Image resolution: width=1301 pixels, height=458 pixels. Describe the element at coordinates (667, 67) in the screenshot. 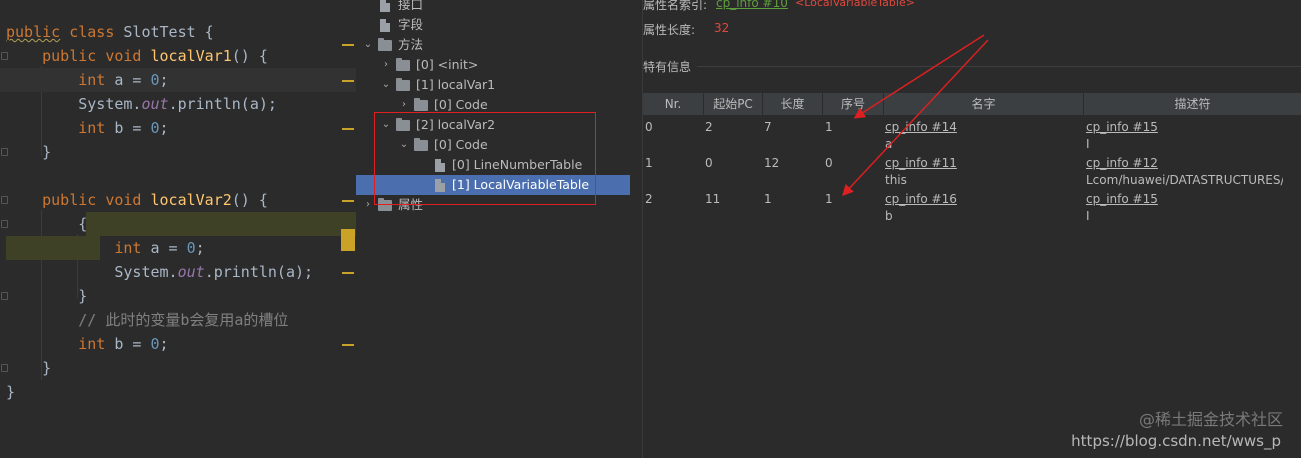

I see `section-title: 特有信息` at that location.